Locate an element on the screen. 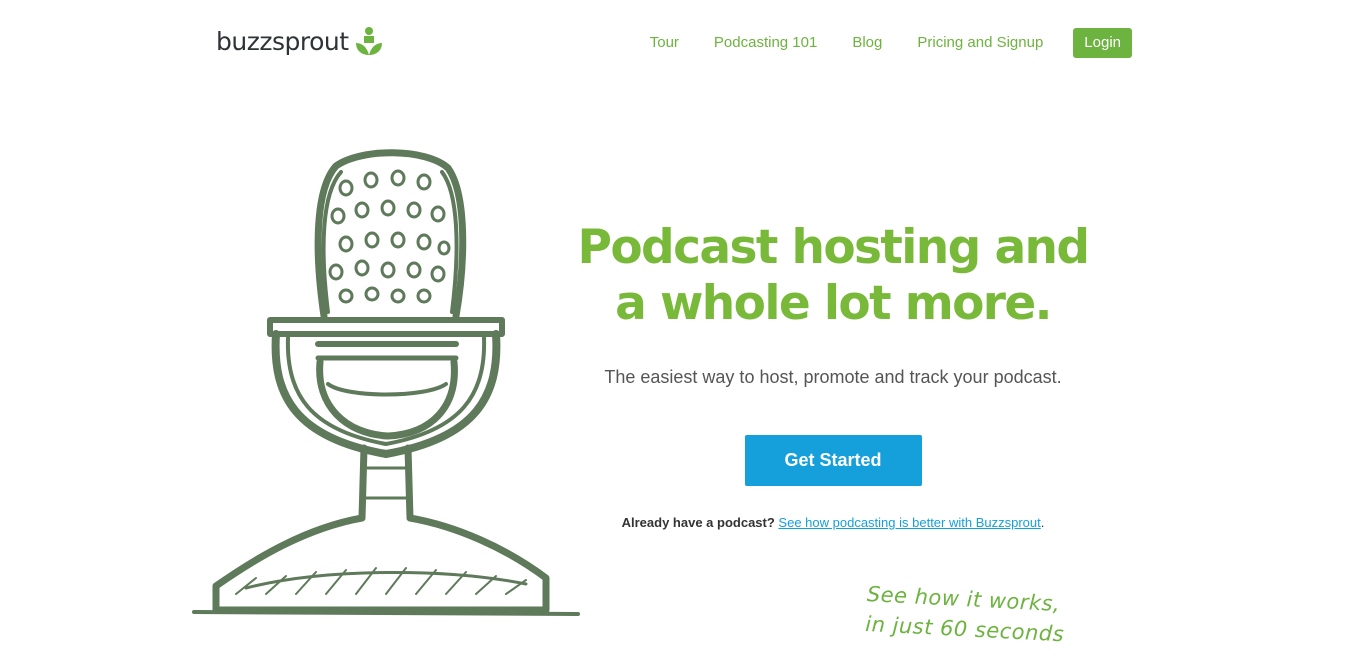  sprout-person-icon is located at coordinates (369, 41).